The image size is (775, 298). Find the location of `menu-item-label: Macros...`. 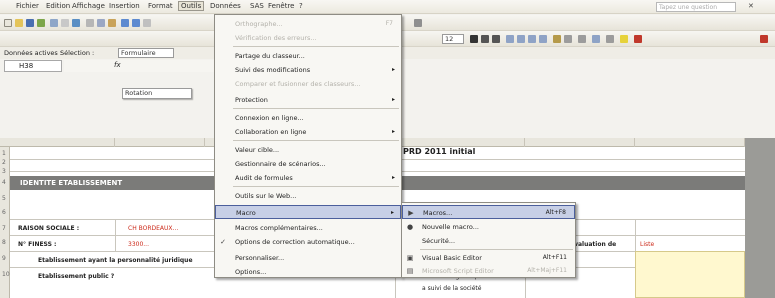

menu-item-label: Macros... is located at coordinates (438, 213).